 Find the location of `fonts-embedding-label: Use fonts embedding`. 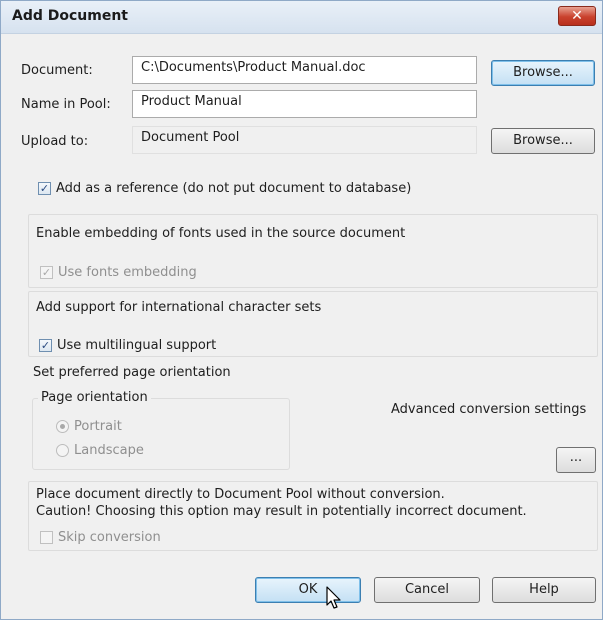

fonts-embedding-label: Use fonts embedding is located at coordinates (127, 272).